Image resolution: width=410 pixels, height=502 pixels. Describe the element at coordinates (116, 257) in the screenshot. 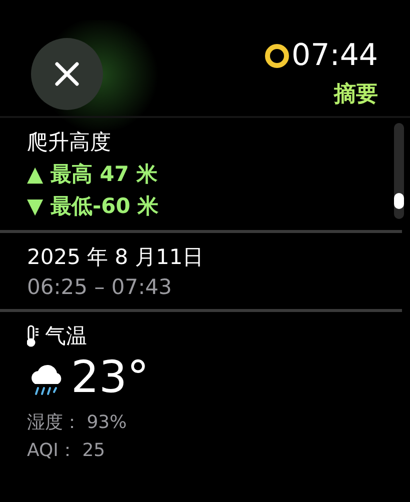

I see `workout-date: 2025 年 8 月11日` at that location.